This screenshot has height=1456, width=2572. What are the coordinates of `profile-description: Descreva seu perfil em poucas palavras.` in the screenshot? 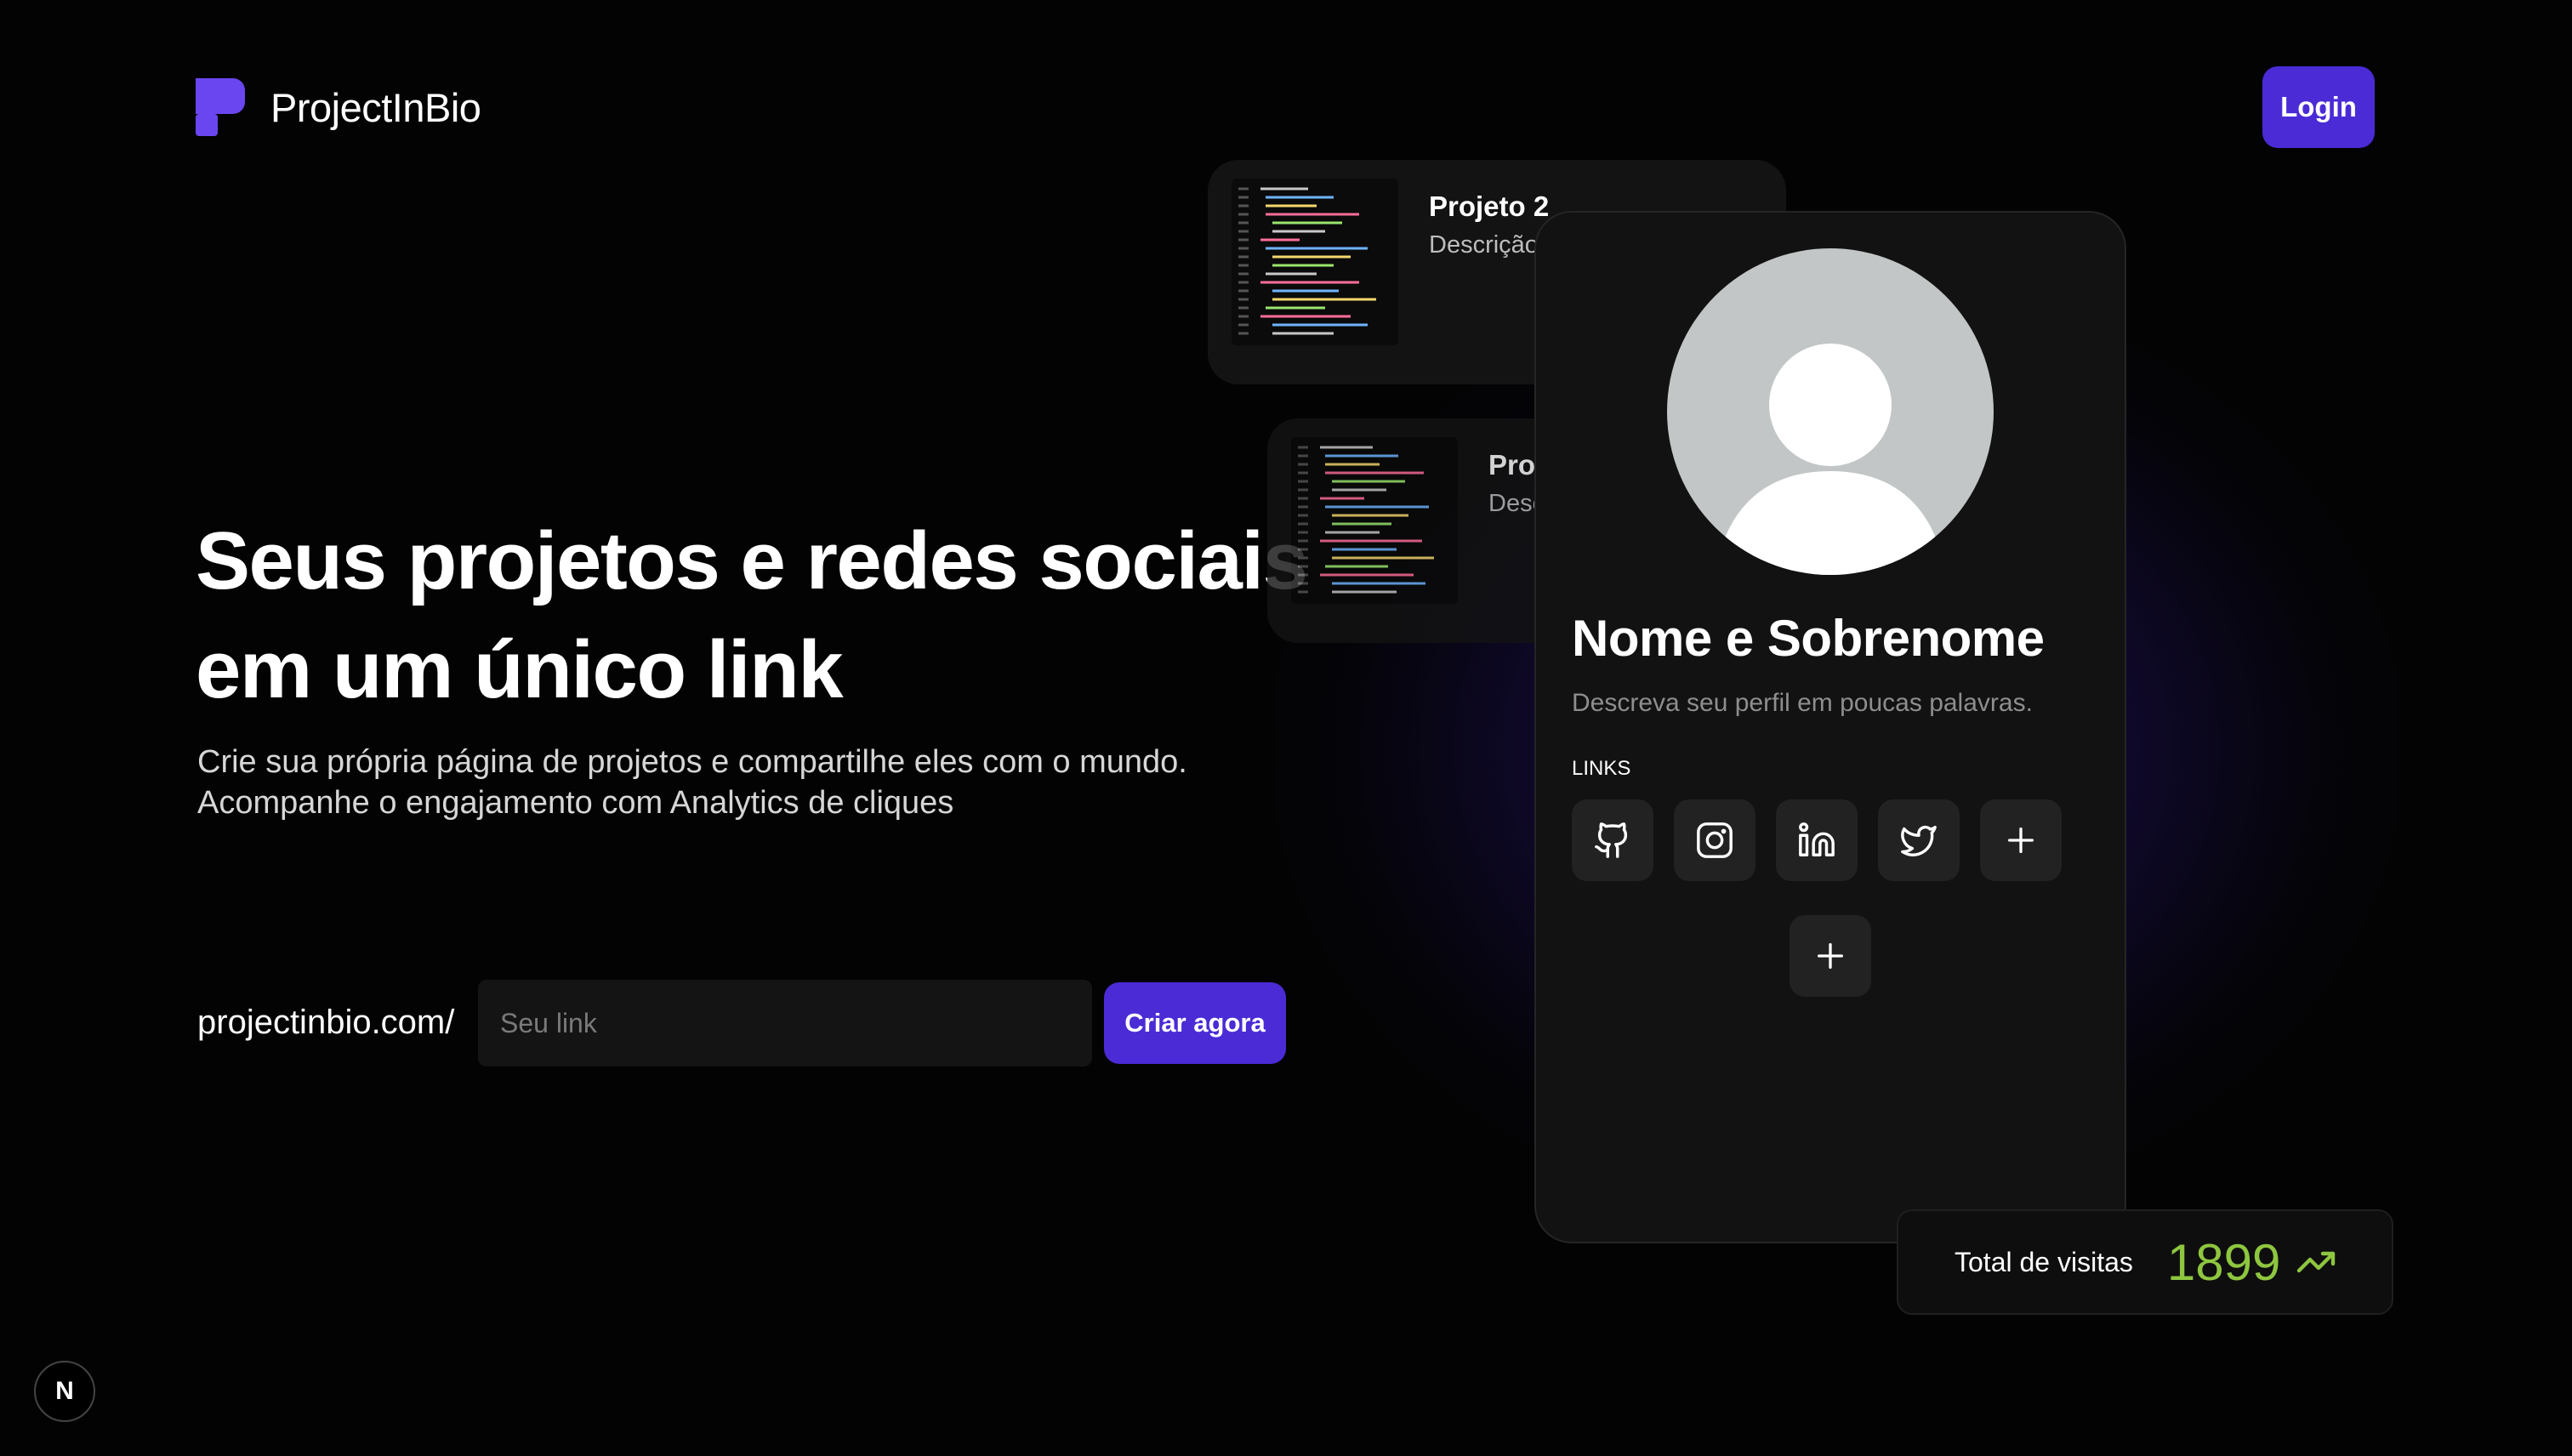 It's located at (1803, 703).